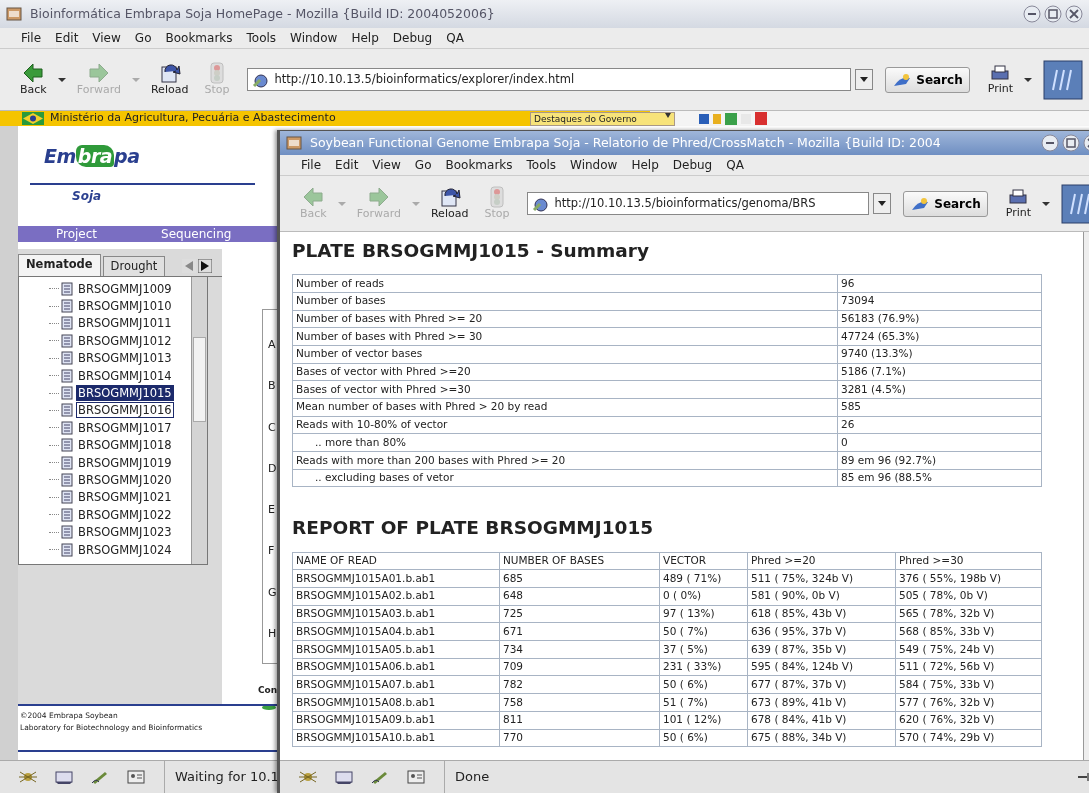 The image size is (1089, 793). What do you see at coordinates (125, 375) in the screenshot?
I see `tree-item: BRSOGMMJ1014` at bounding box center [125, 375].